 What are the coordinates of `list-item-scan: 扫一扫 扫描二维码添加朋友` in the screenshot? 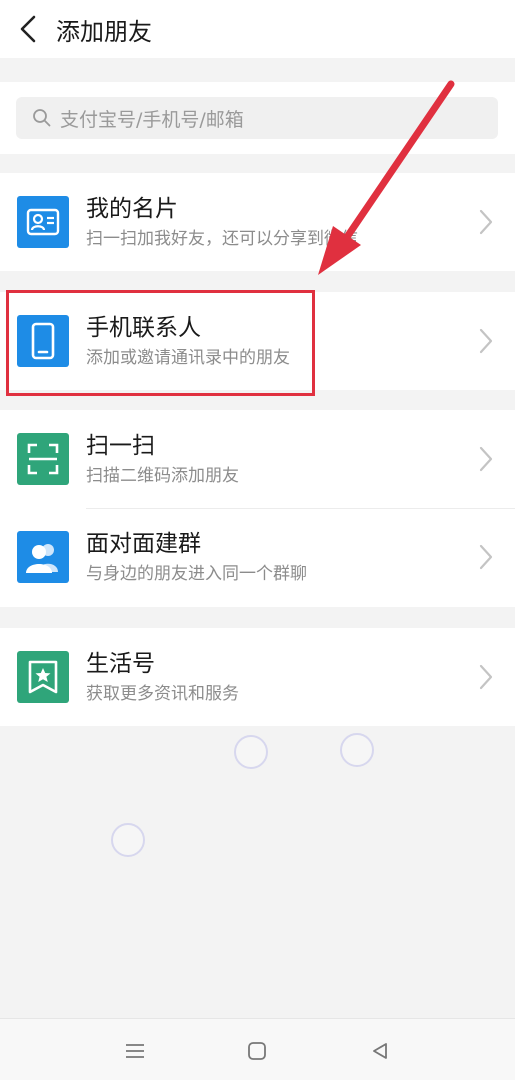 It's located at (257, 459).